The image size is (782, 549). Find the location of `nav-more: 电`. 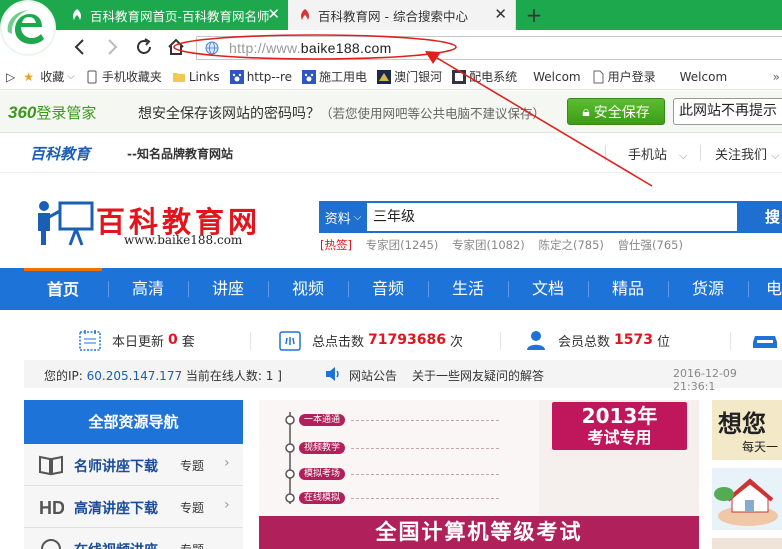

nav-more: 电 is located at coordinates (774, 289).